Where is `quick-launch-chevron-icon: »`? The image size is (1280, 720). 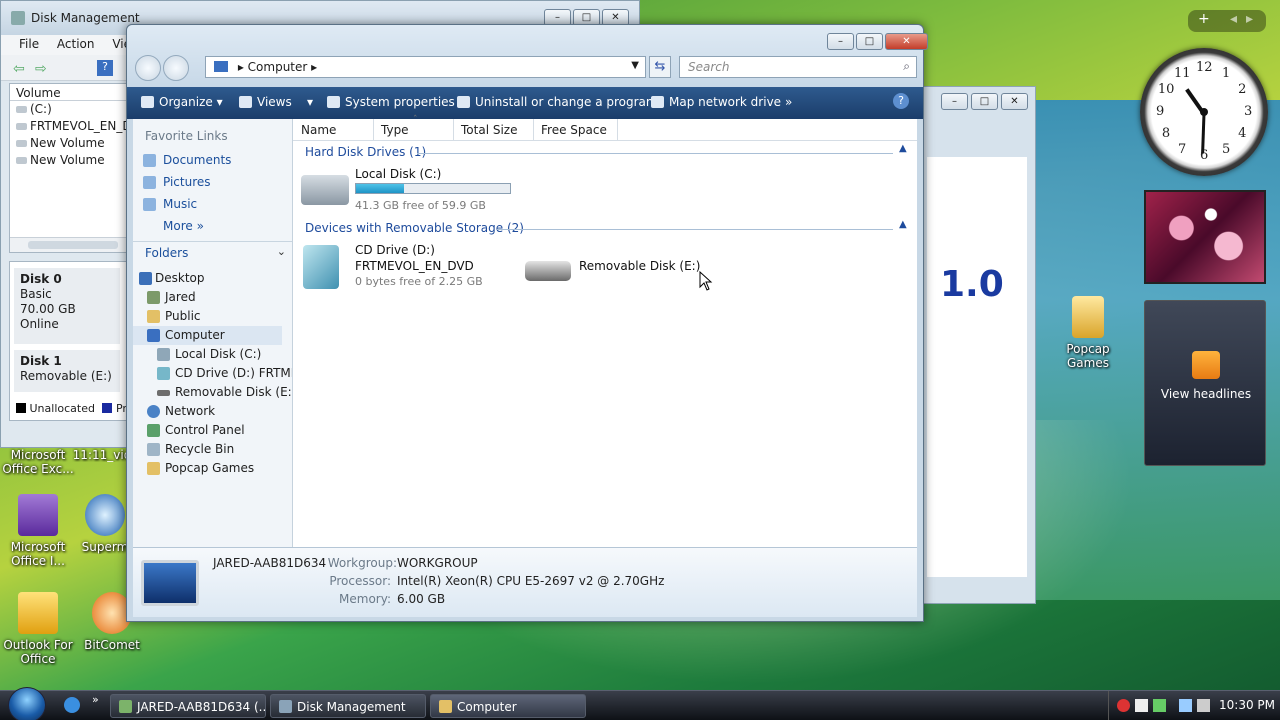
quick-launch-chevron-icon: » is located at coordinates (95, 699).